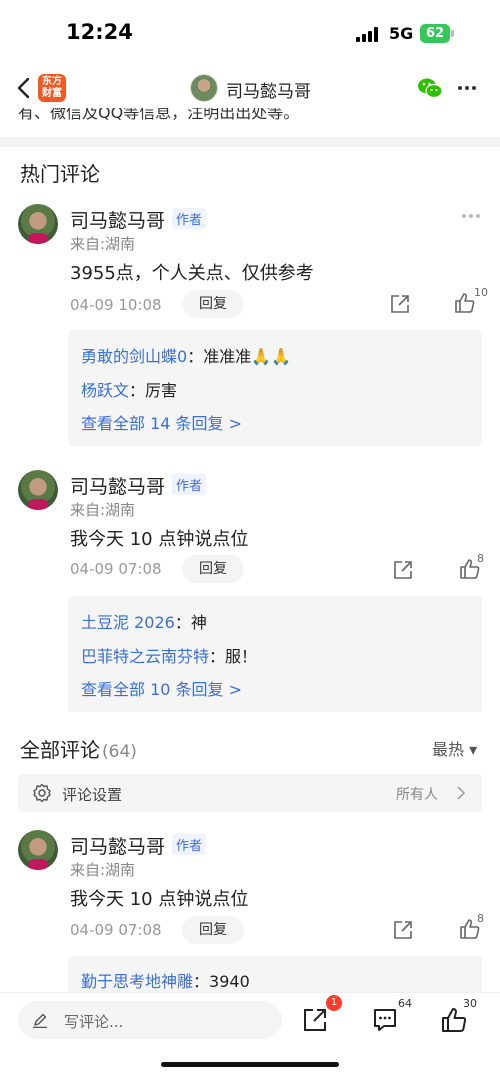 This screenshot has width=500, height=1084. I want to click on article-tail-text: 有、微信及QQ等信息，注明出出处等。, so click(159, 114).